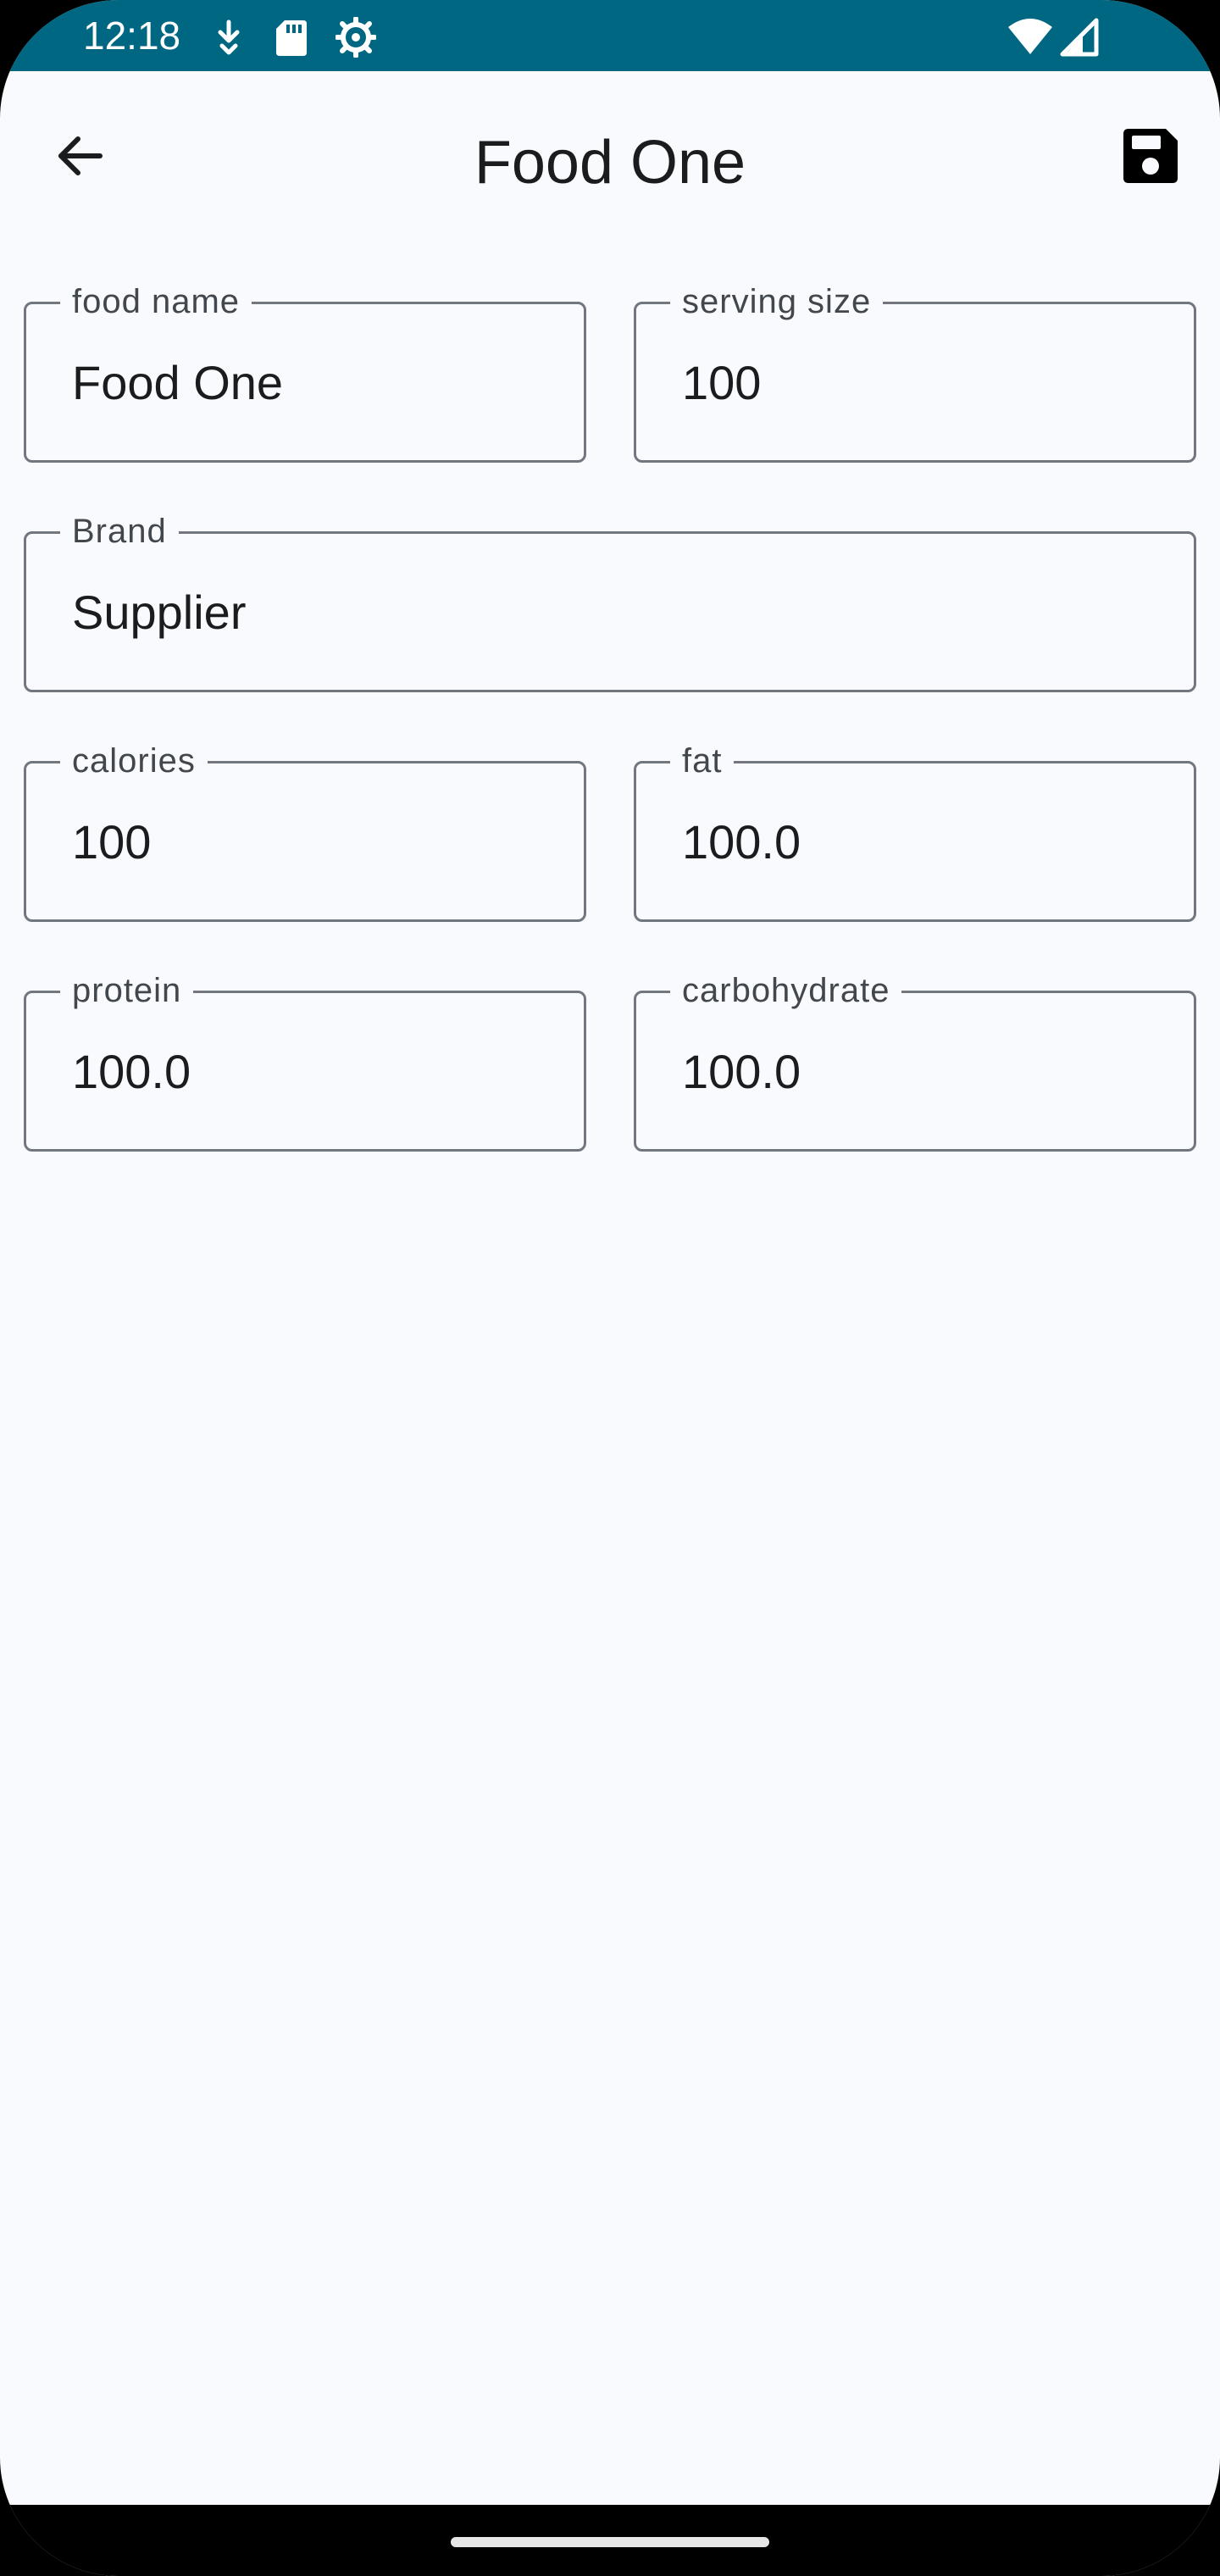 The image size is (1220, 2576). I want to click on carbohydrate-label: carbohydrate, so click(786, 991).